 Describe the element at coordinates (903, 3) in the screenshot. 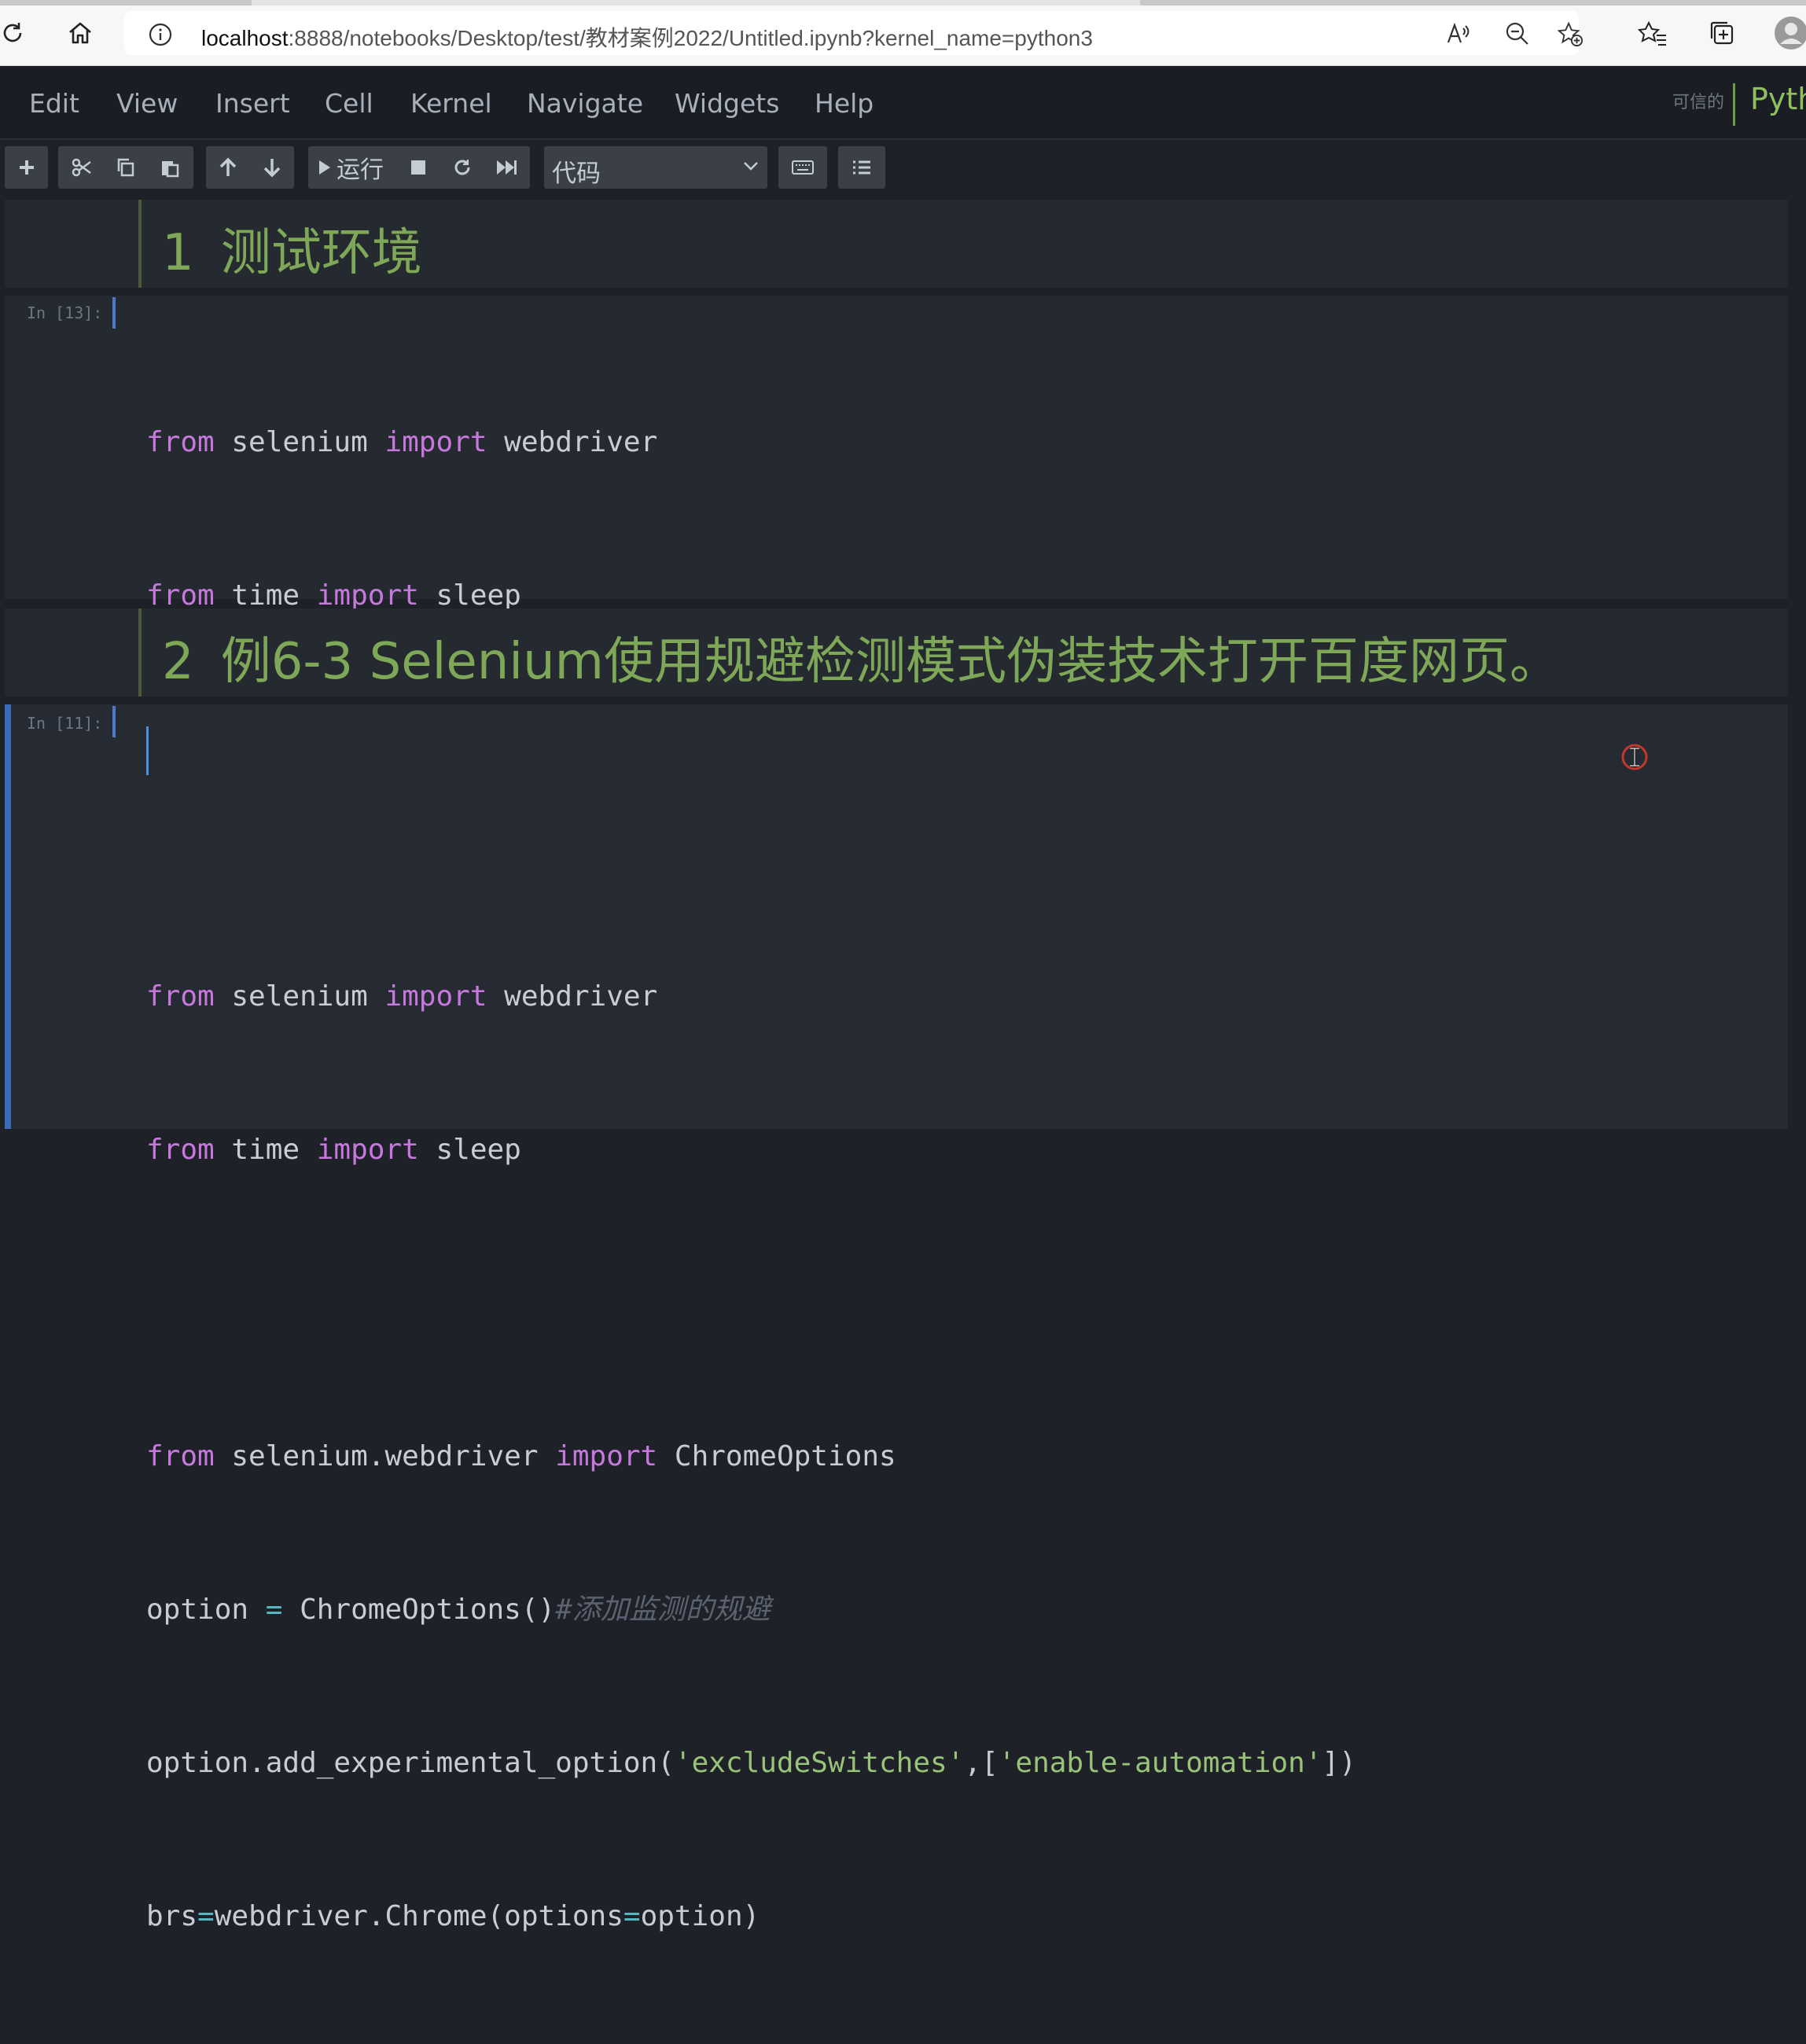

I see `tab-strip` at that location.